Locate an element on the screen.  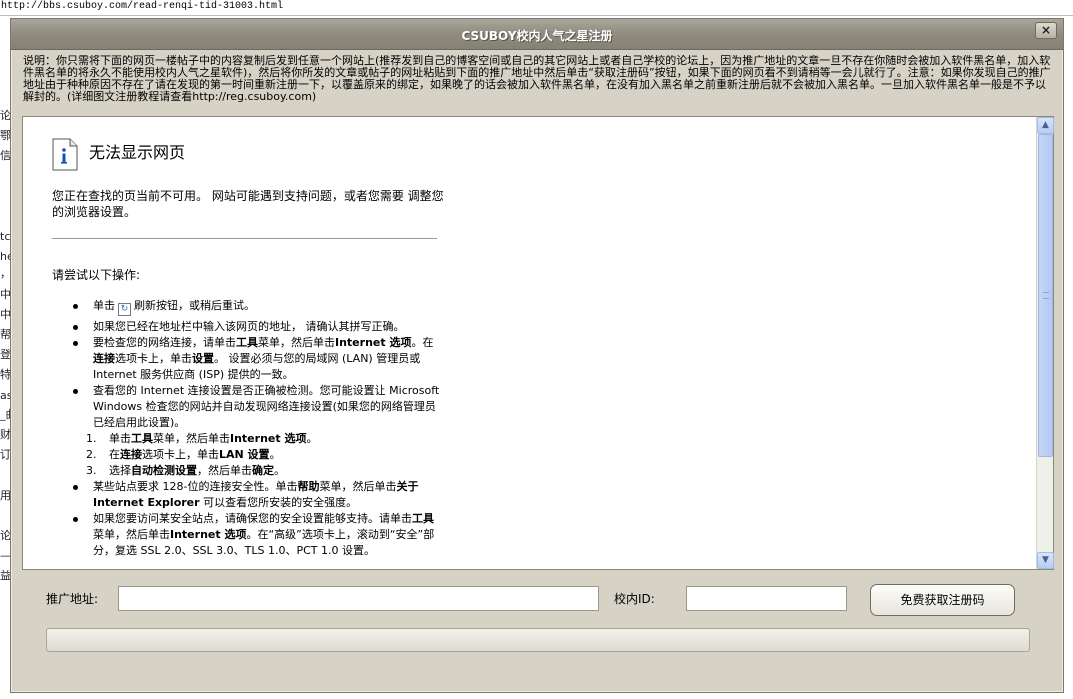
dialog-titlebar: CSUBOY校内人气之星注册 × is located at coordinates (537, 34).